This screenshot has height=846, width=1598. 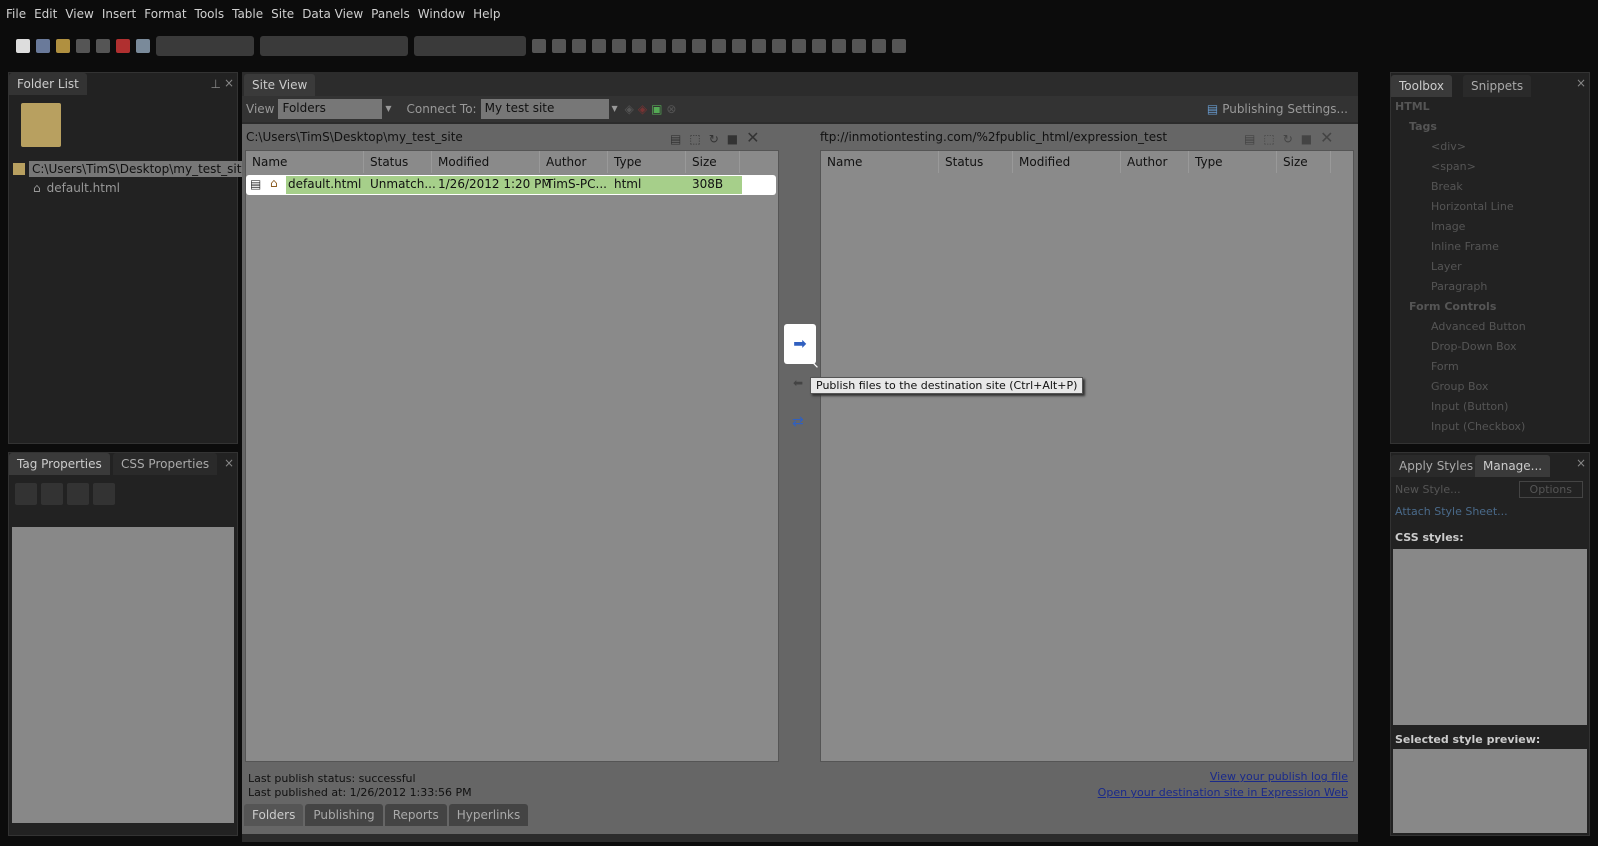 I want to click on redo-icon, so click(x=559, y=46).